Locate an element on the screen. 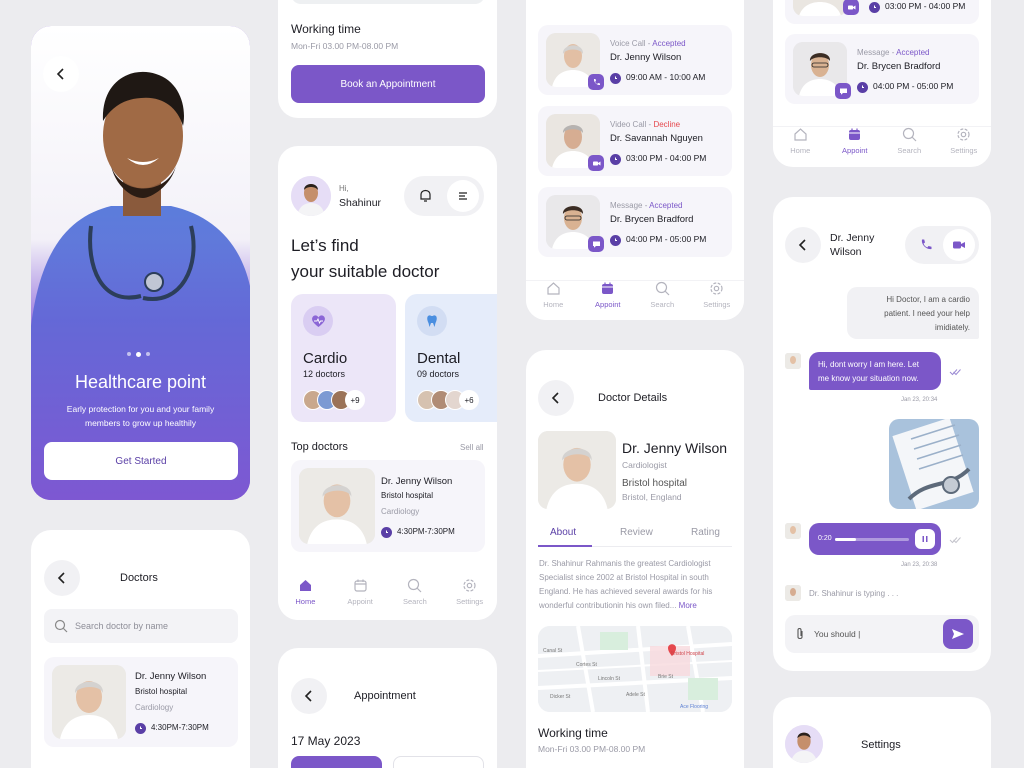 The height and width of the screenshot is (768, 1024). doctor-time: 4:30PM-7:30PM is located at coordinates (418, 532).